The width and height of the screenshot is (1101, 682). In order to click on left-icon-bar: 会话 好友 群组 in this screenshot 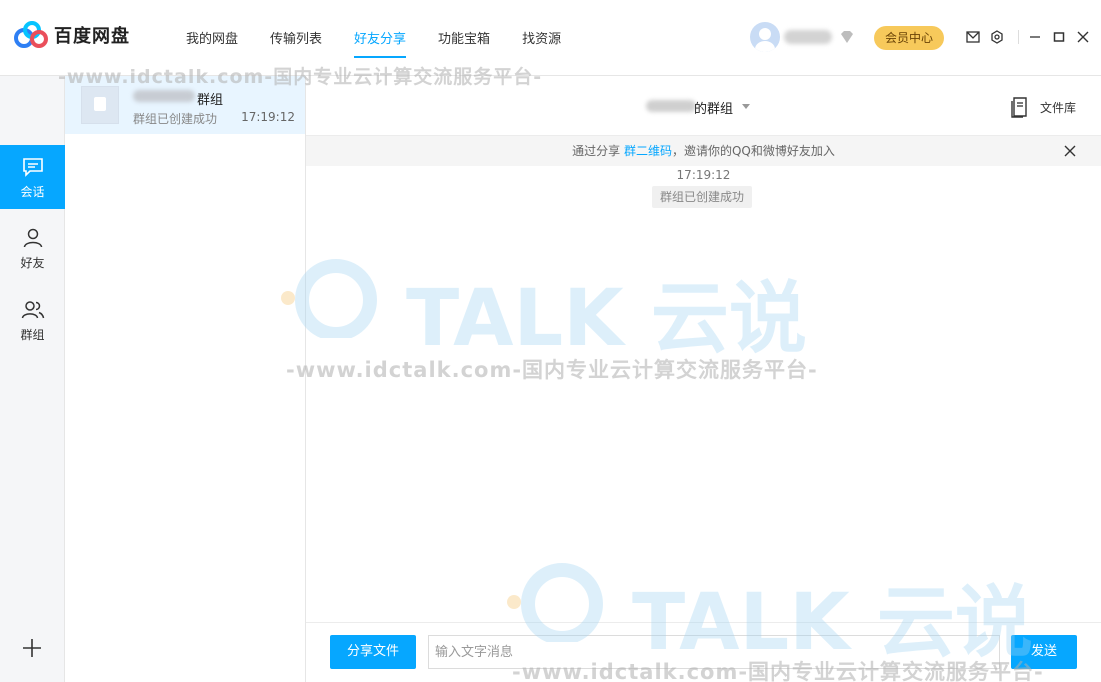, I will do `click(32, 379)`.